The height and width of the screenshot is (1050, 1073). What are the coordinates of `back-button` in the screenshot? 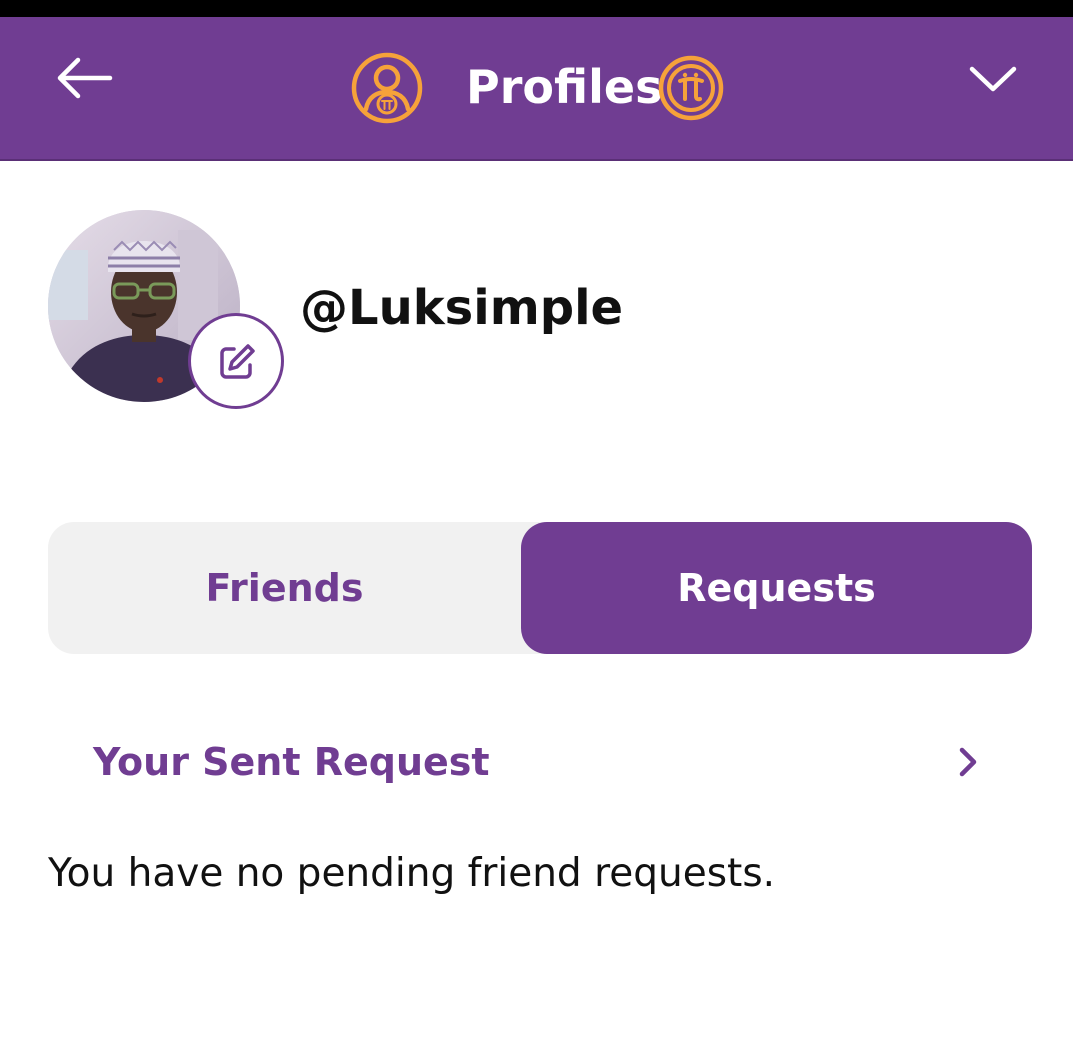 It's located at (83, 78).